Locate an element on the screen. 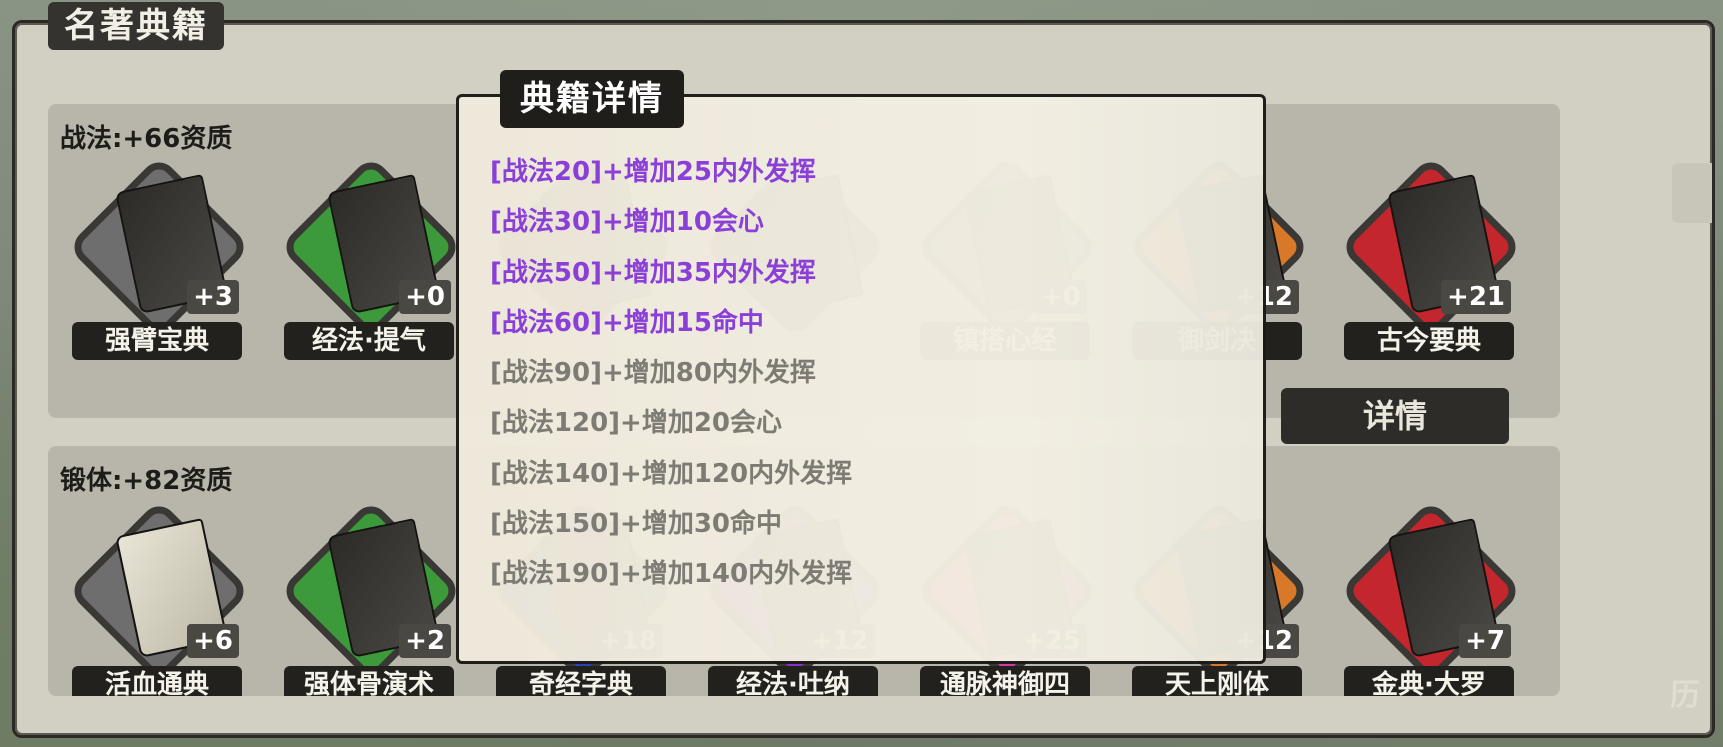 The image size is (1723, 747). item-label: 活血通典 is located at coordinates (157, 681).